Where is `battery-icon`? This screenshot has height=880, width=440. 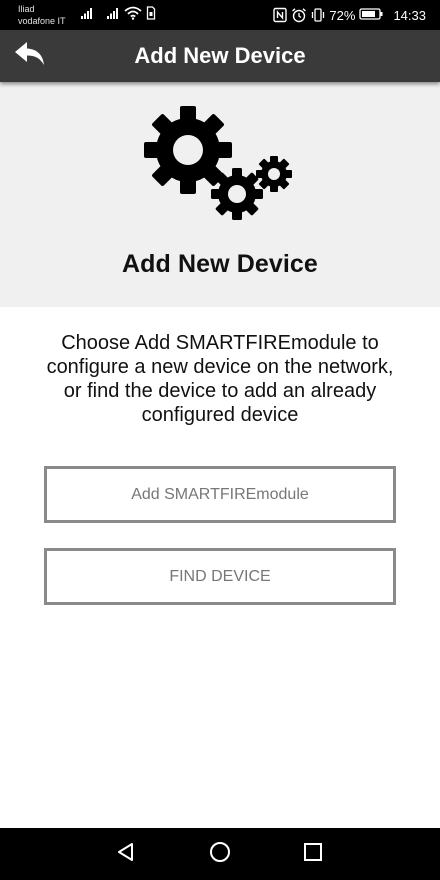 battery-icon is located at coordinates (371, 15).